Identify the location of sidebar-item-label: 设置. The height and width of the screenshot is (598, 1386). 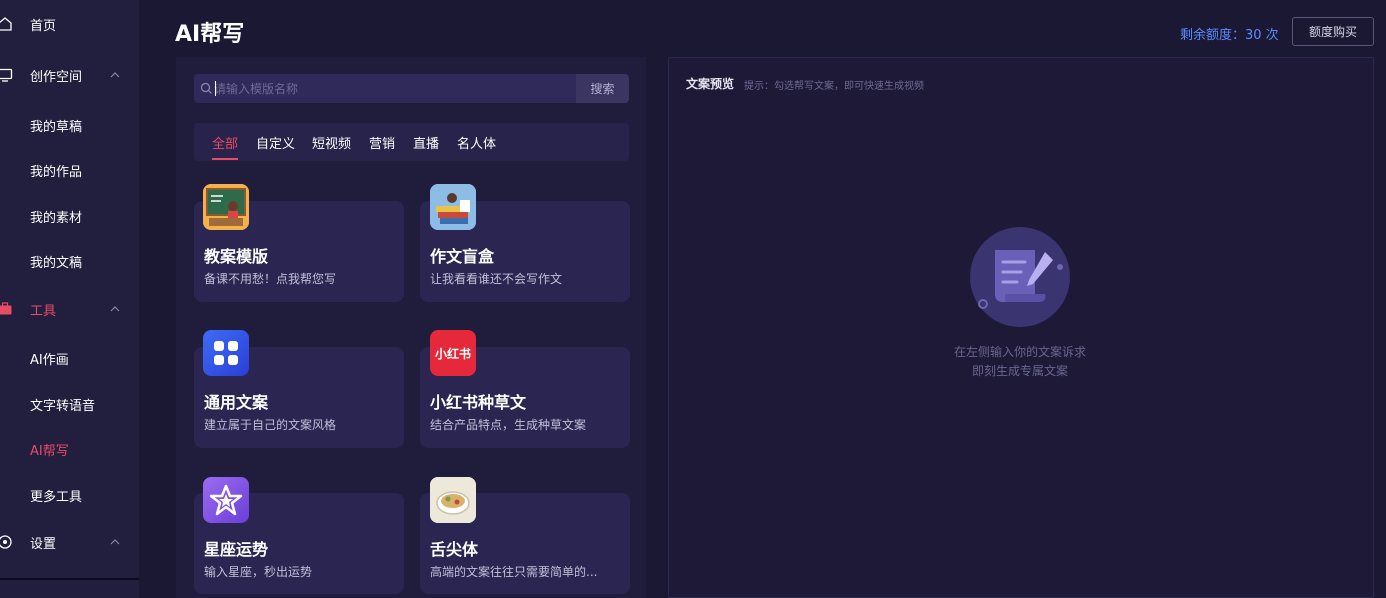
(43, 544).